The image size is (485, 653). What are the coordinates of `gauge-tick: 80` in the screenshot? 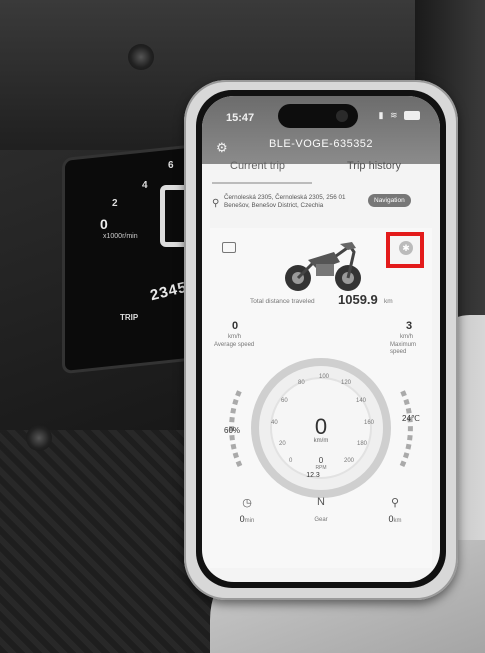 It's located at (301, 383).